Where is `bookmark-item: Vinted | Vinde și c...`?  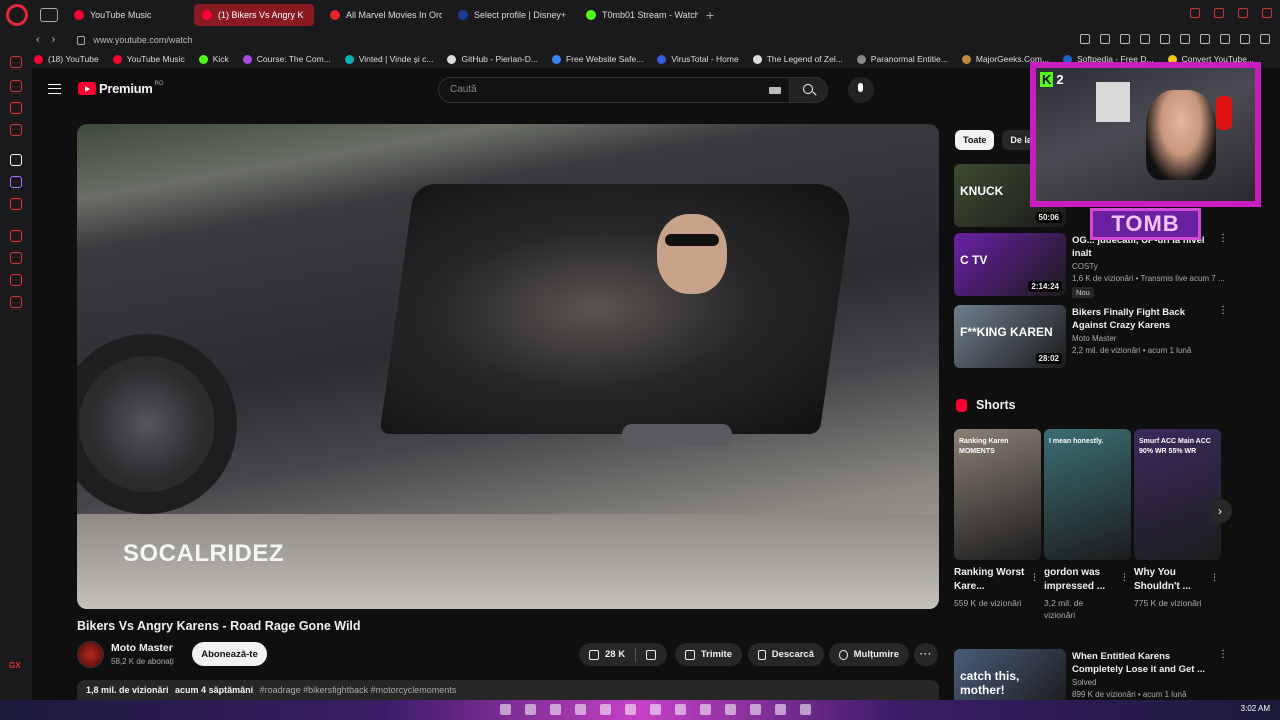
bookmark-item: Vinted | Vinde și c... is located at coordinates (388, 59).